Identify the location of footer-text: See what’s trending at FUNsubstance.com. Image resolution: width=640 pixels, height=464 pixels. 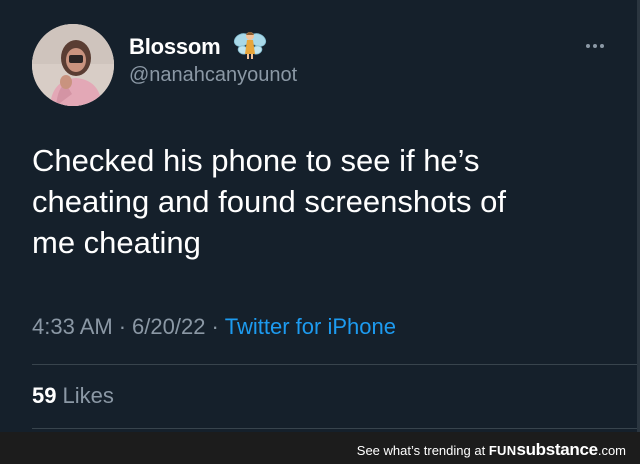
(491, 450).